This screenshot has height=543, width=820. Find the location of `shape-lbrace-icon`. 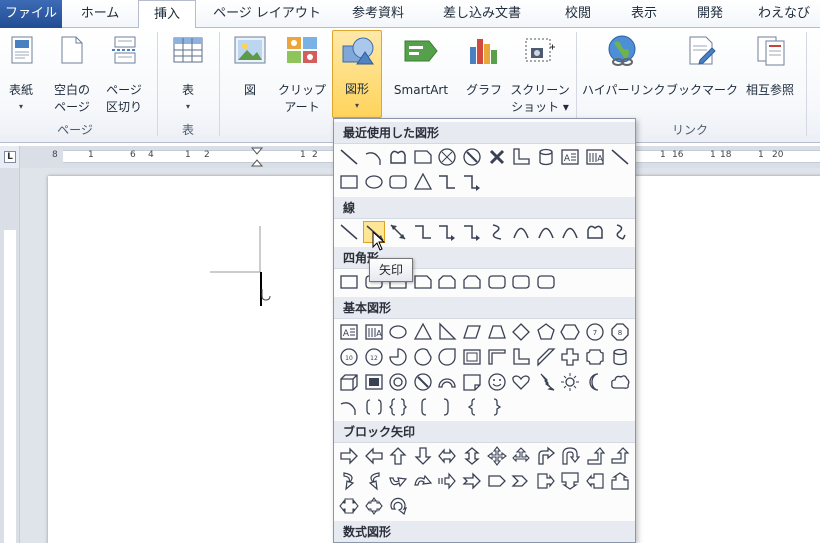

shape-lbrace-icon is located at coordinates (472, 407).